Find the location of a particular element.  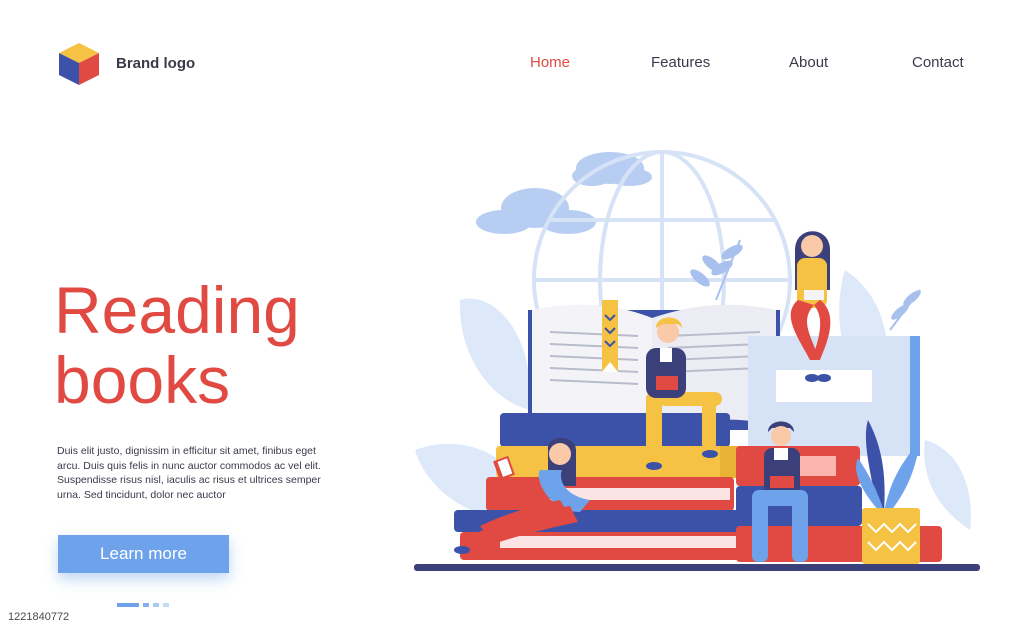

stock-image-id: 1221840772 is located at coordinates (39, 617).